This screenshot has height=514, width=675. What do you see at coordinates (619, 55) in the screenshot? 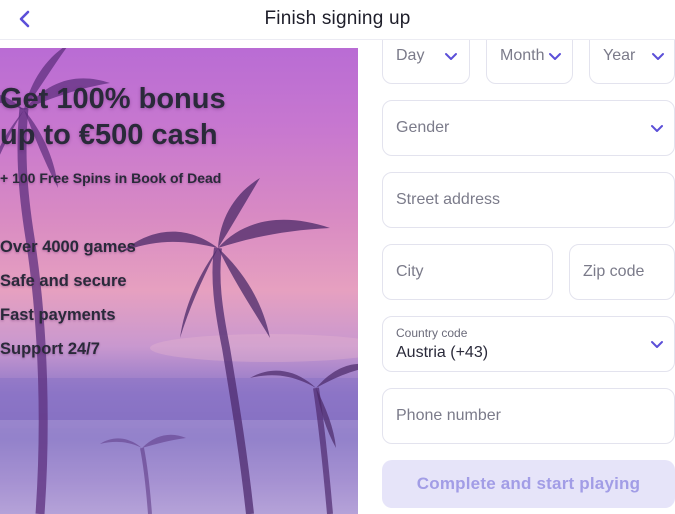
I see `year-placeholder: Year` at bounding box center [619, 55].